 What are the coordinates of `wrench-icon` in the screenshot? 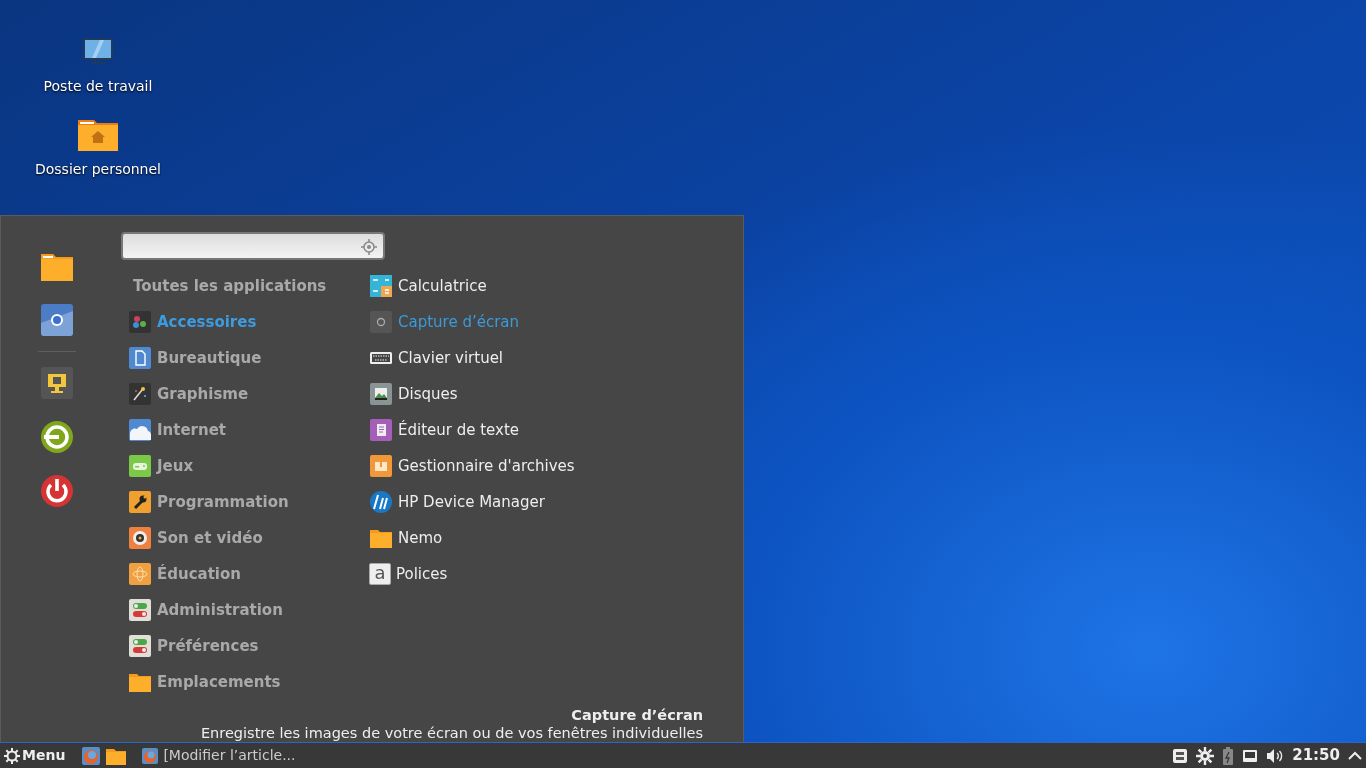 It's located at (140, 502).